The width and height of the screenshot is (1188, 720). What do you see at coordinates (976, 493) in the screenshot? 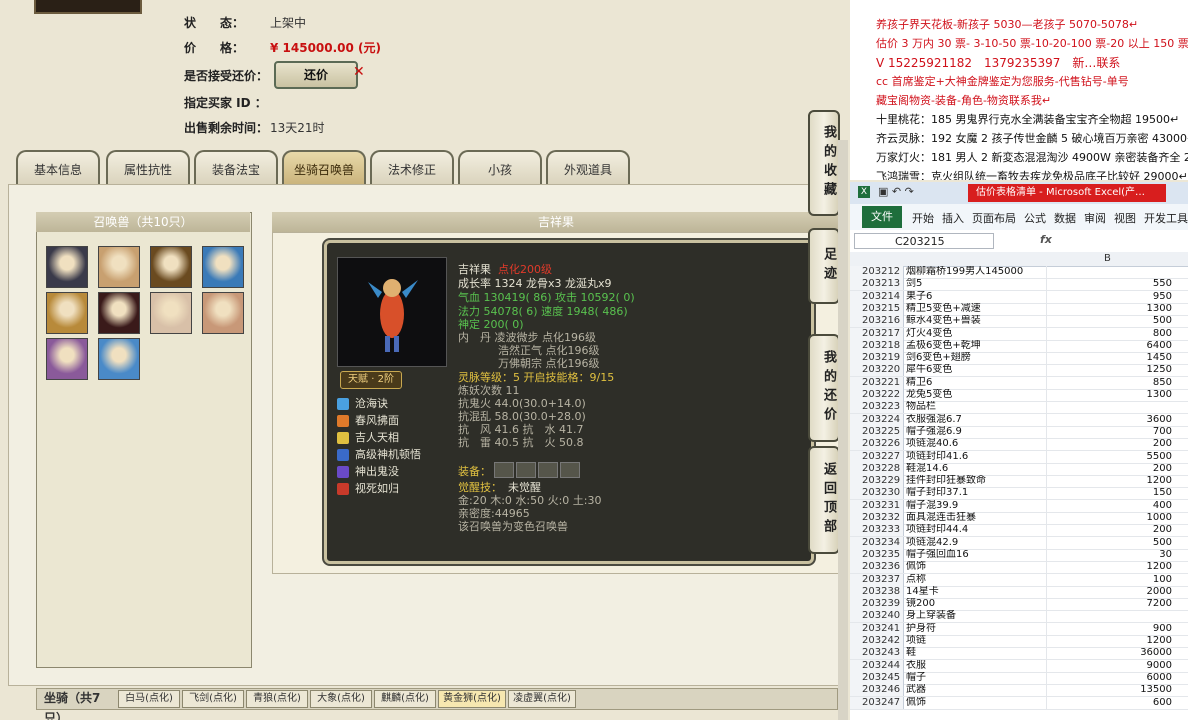
I see `cell-a: 帽子封印37.1` at bounding box center [976, 493].